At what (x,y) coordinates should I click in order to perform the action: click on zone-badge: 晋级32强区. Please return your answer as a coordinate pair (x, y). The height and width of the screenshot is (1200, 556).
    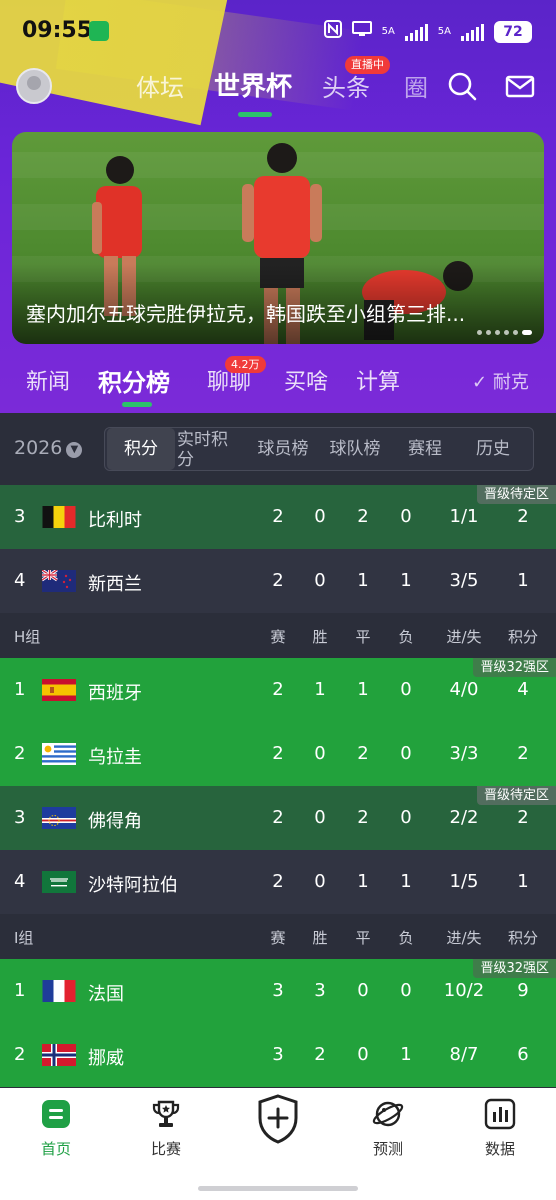
    Looking at the image, I should click on (514, 667).